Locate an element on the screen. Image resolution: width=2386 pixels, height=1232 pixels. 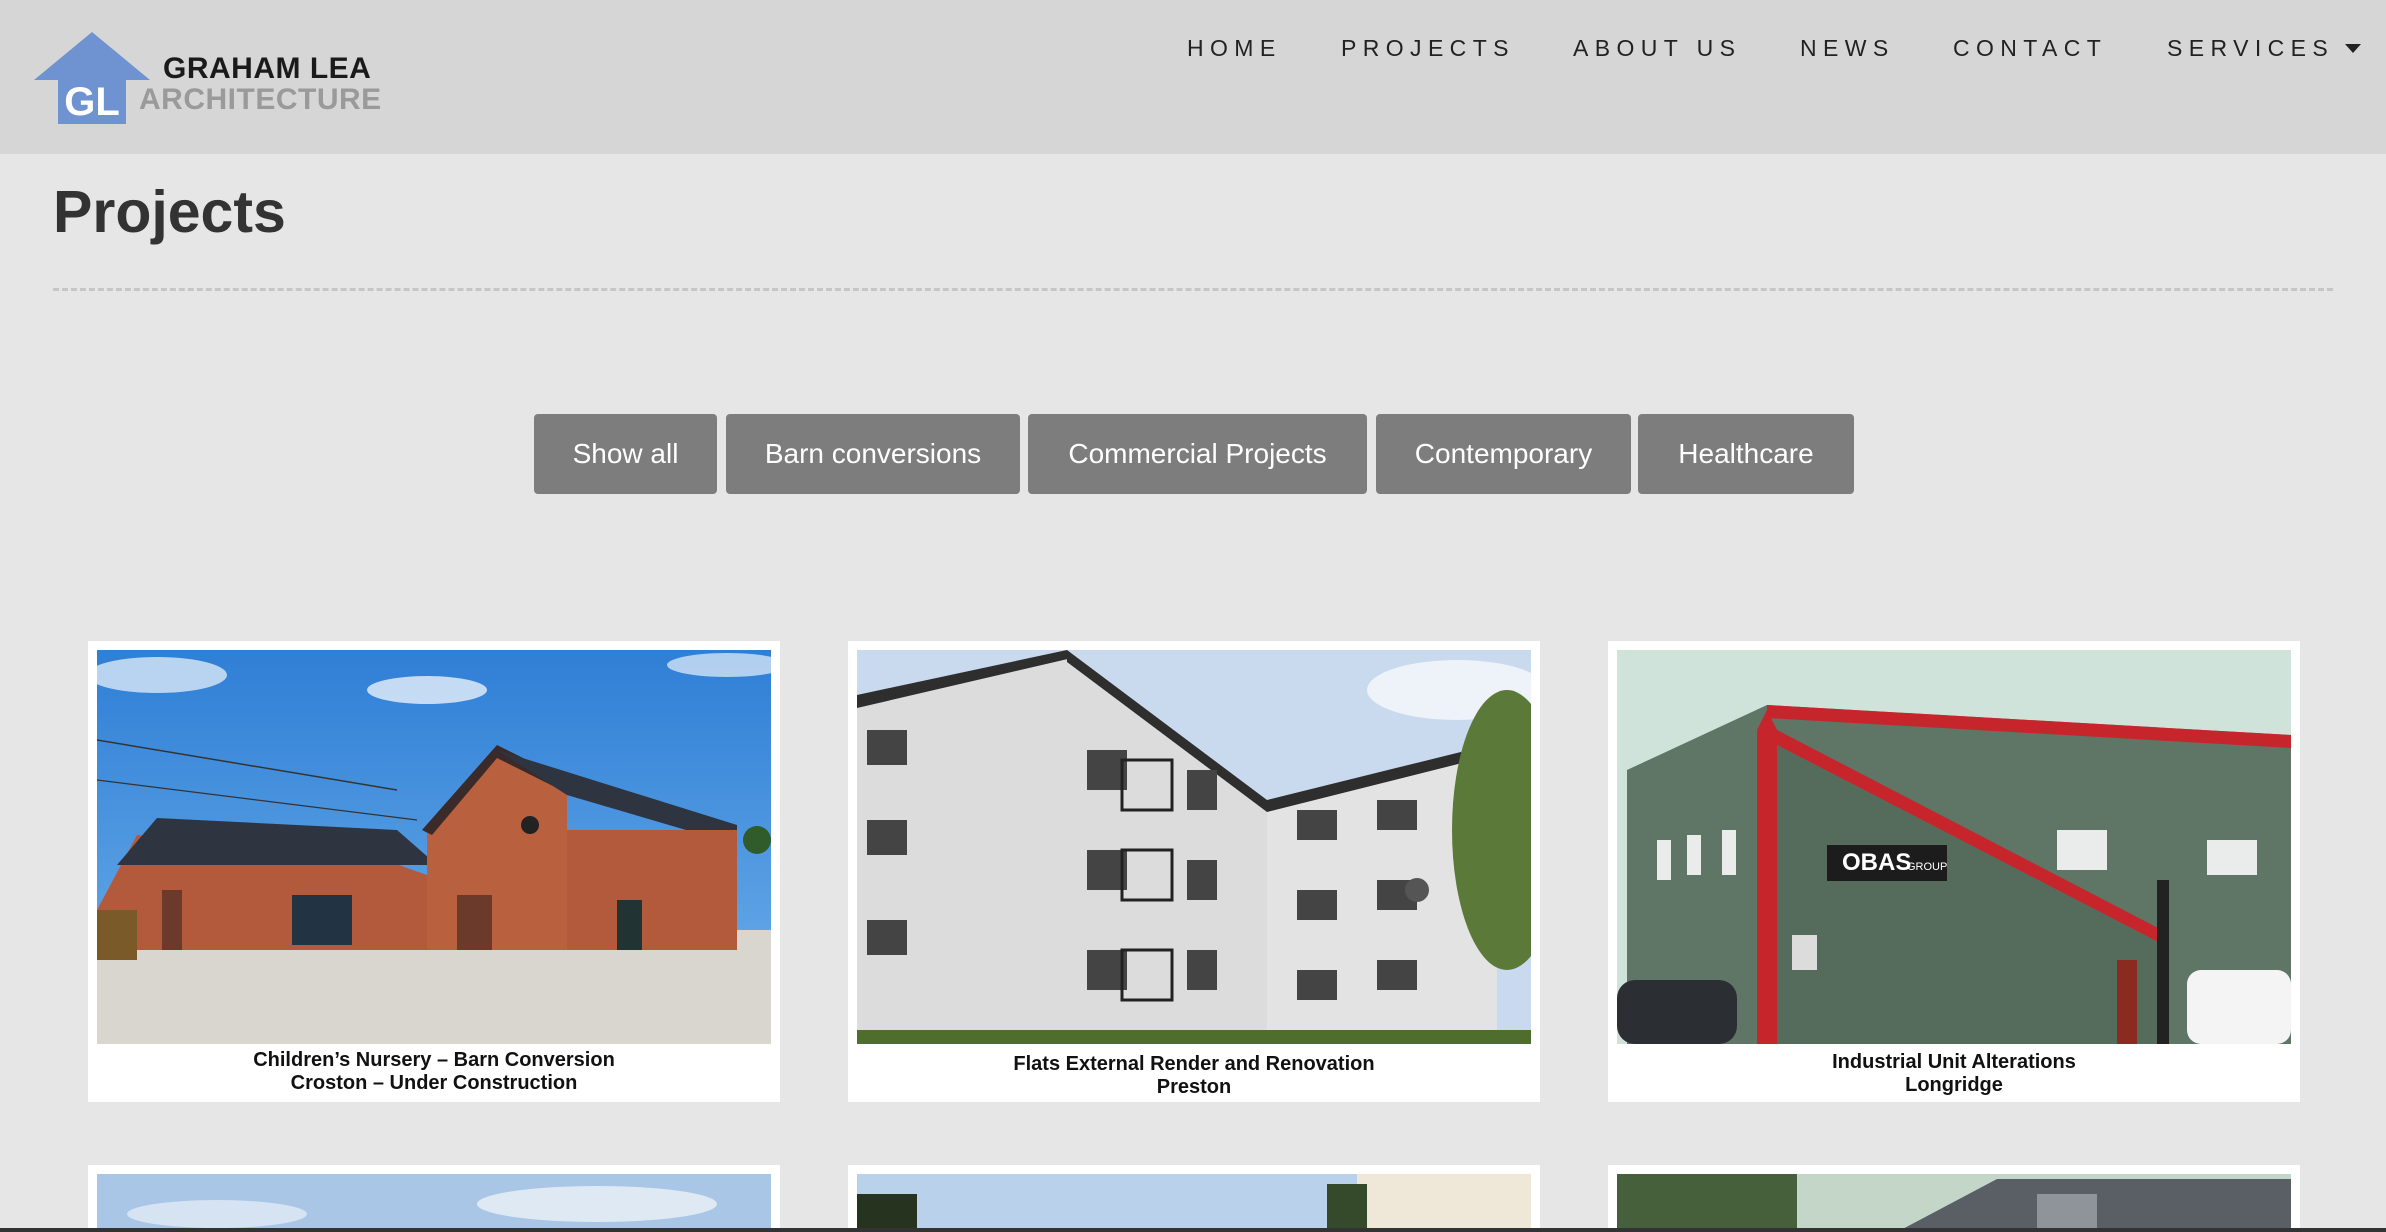
logo-name-line2: ARCHITECTURE is located at coordinates (260, 99).